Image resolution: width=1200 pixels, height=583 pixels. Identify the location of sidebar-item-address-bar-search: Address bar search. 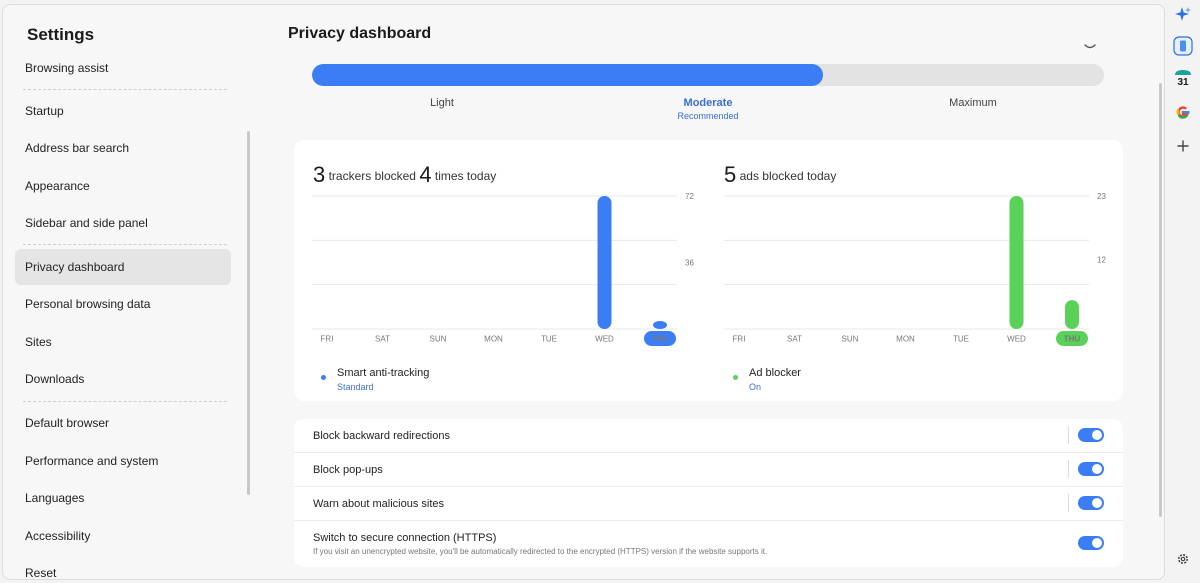
(123, 148).